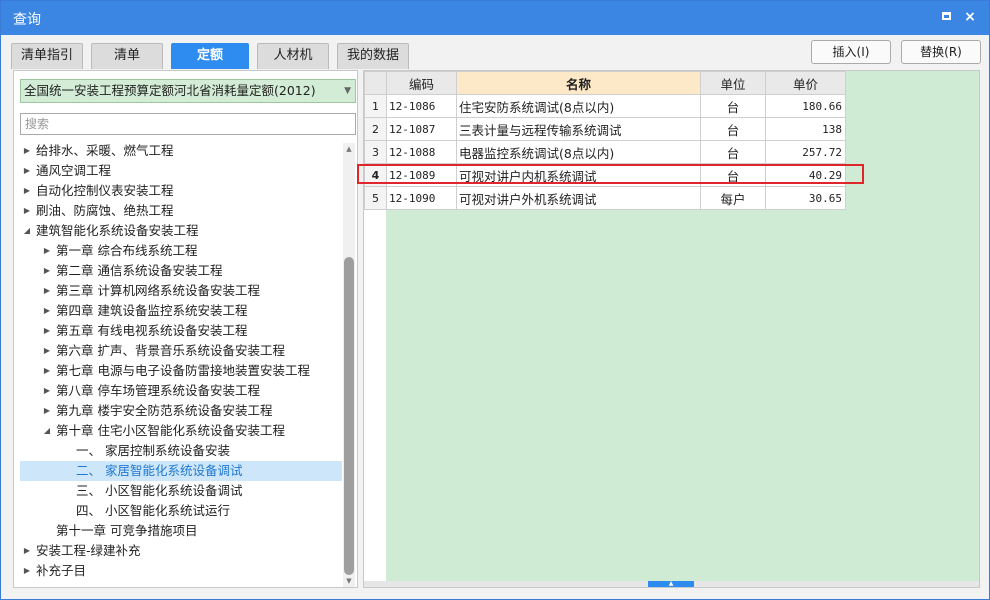 This screenshot has height=600, width=990. I want to click on tree-item: 四、 小区智能化系统试运行, so click(181, 511).